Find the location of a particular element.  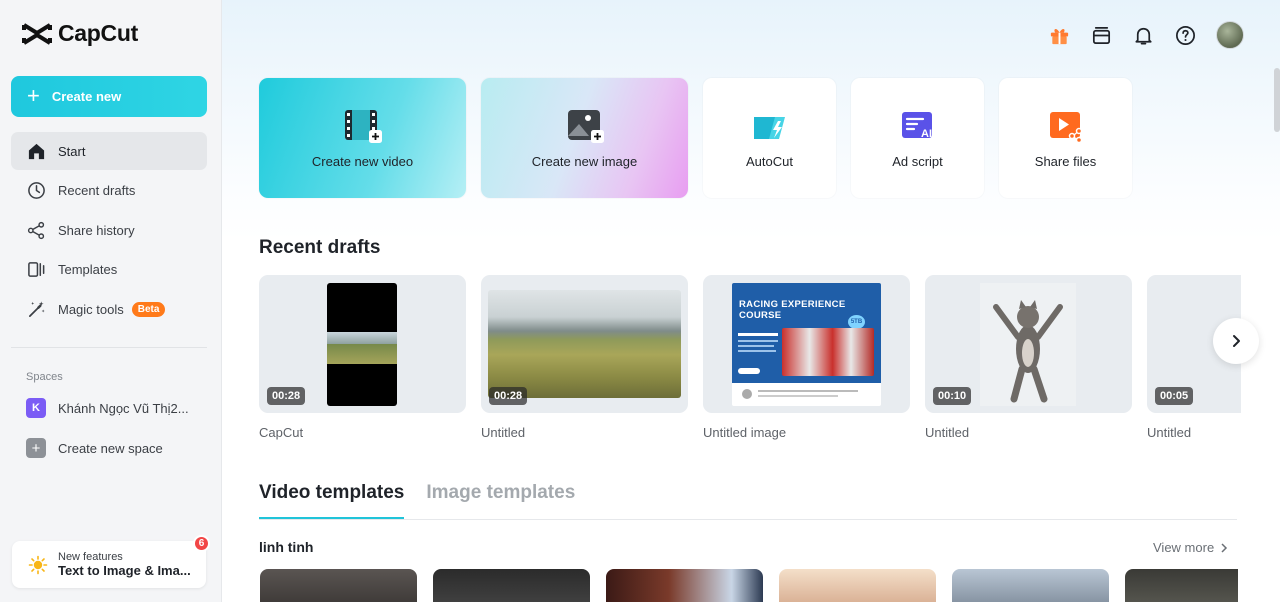

top-toolbar is located at coordinates (1146, 35).